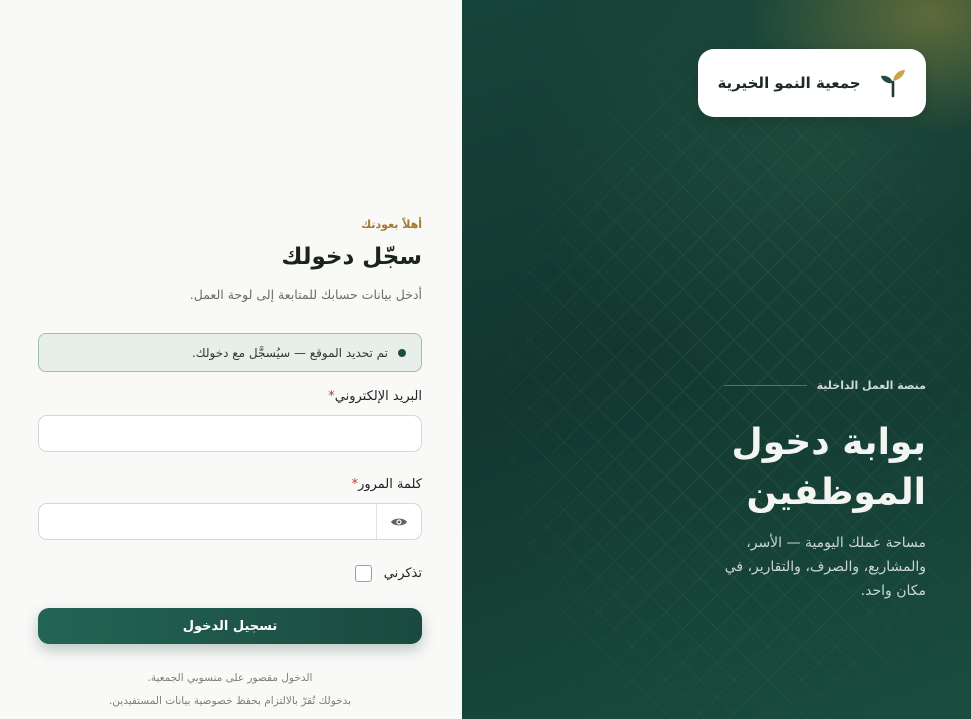  I want to click on access-note: الدخول مقصور على منسوبي الجمعية., so click(230, 678).